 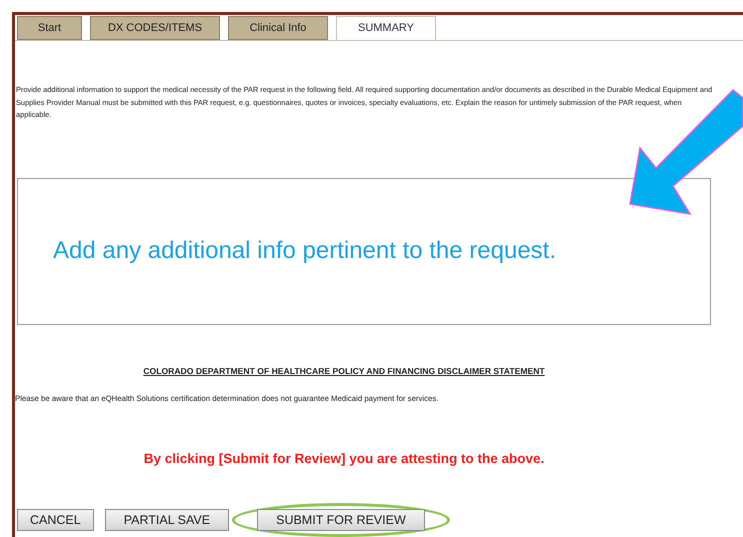 What do you see at coordinates (344, 371) in the screenshot?
I see `disclaimer-heading: COLORADO DEPARTMENT OF HEALTHCARE POLICY AND FINANCING DISCLAIMER STATEMENT` at bounding box center [344, 371].